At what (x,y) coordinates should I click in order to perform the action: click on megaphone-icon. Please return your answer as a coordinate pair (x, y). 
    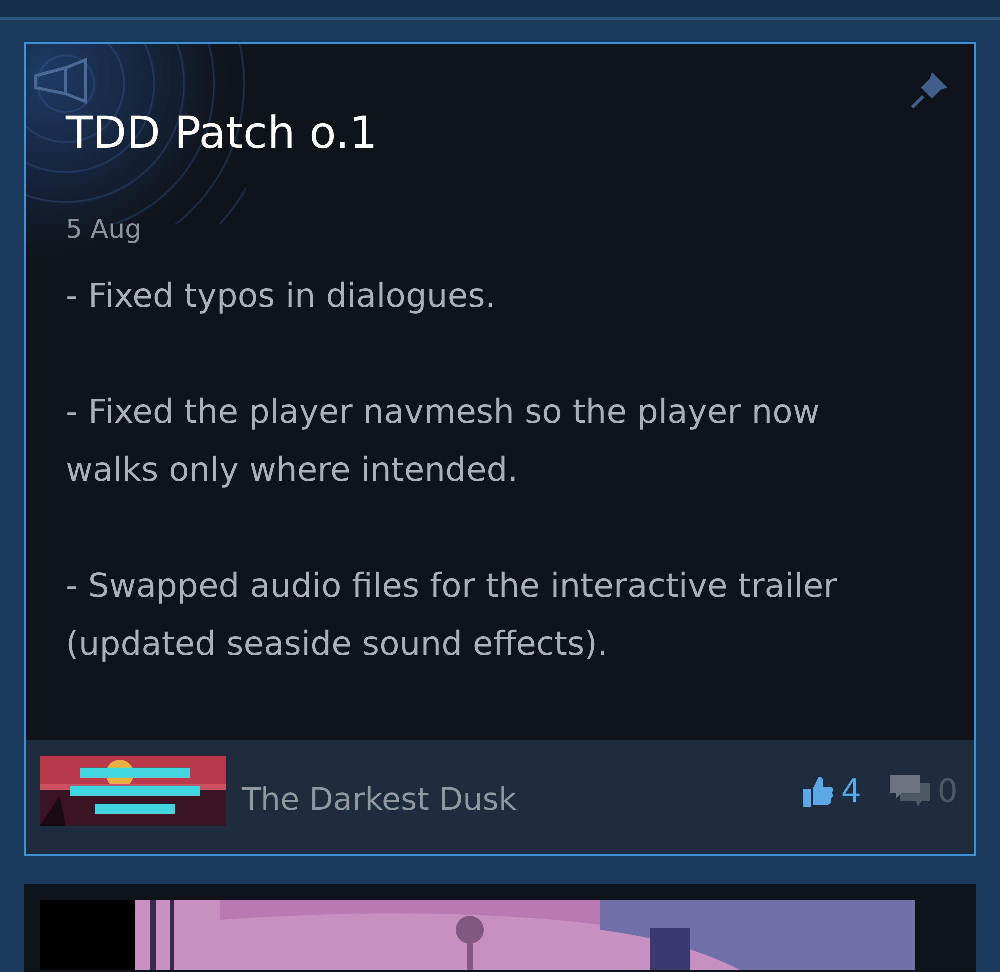
    Looking at the image, I should click on (61, 81).